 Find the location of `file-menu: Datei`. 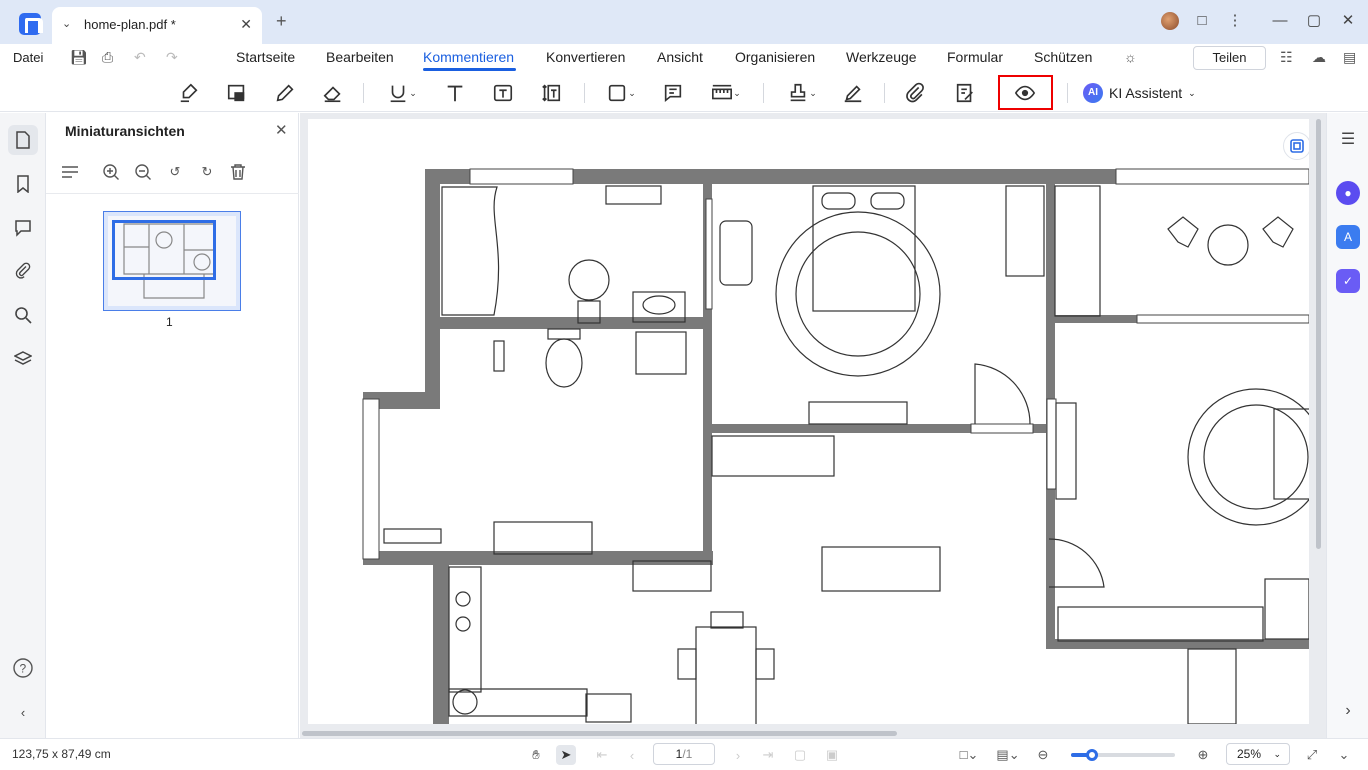

file-menu: Datei is located at coordinates (28, 57).